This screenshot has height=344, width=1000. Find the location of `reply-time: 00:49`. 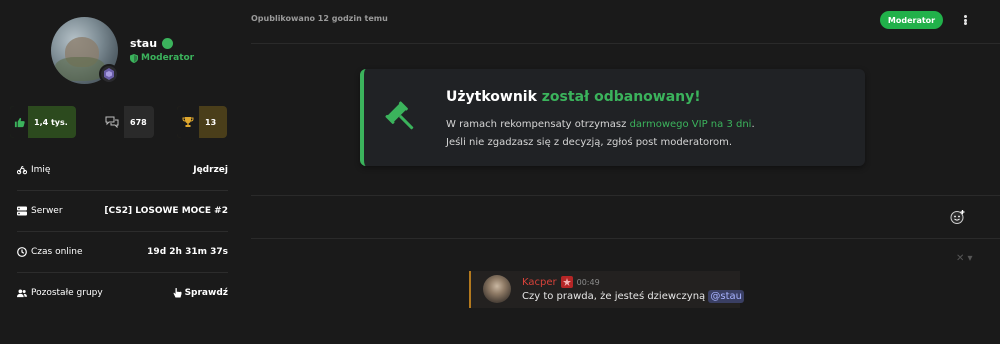

reply-time: 00:49 is located at coordinates (588, 282).